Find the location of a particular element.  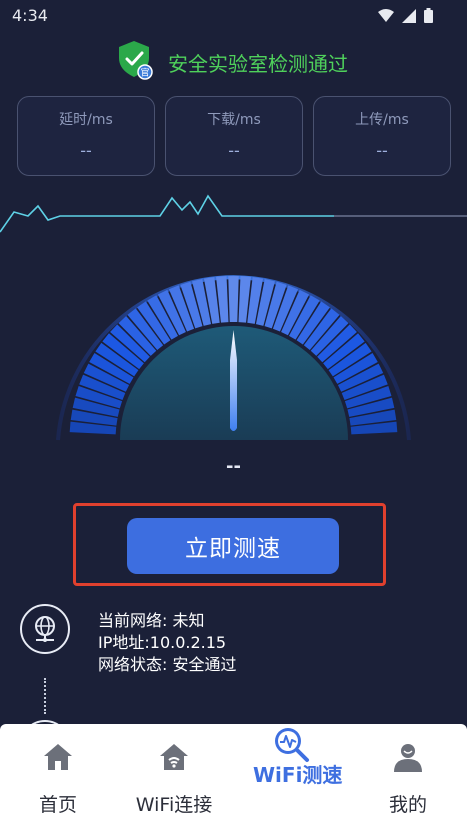

start-speed-test-button: 立即测速 is located at coordinates (233, 546).